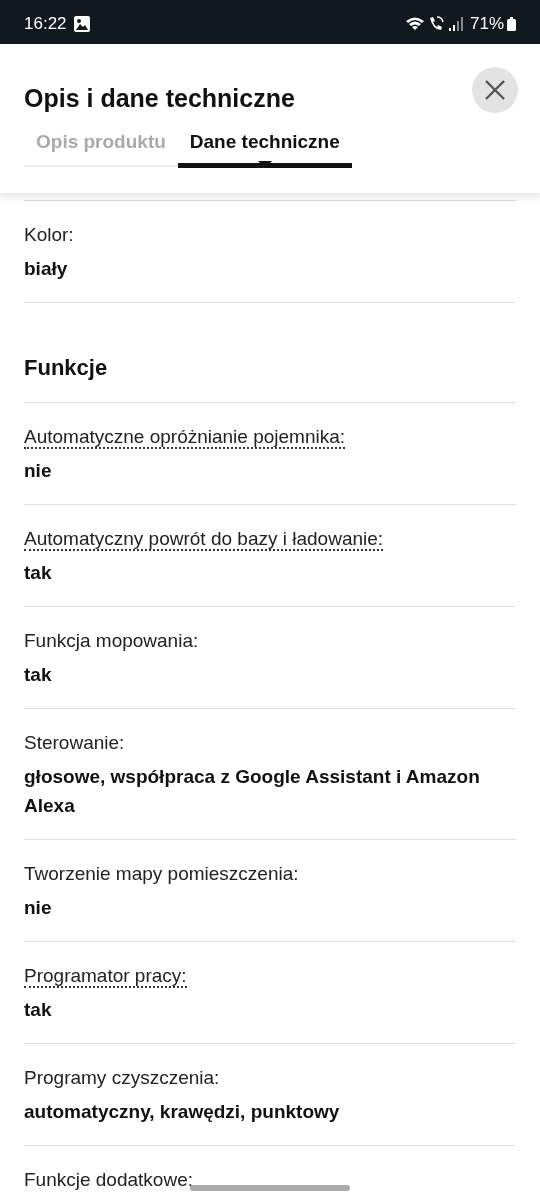  Describe the element at coordinates (49, 234) in the screenshot. I see `spec-label: Kolor:` at that location.